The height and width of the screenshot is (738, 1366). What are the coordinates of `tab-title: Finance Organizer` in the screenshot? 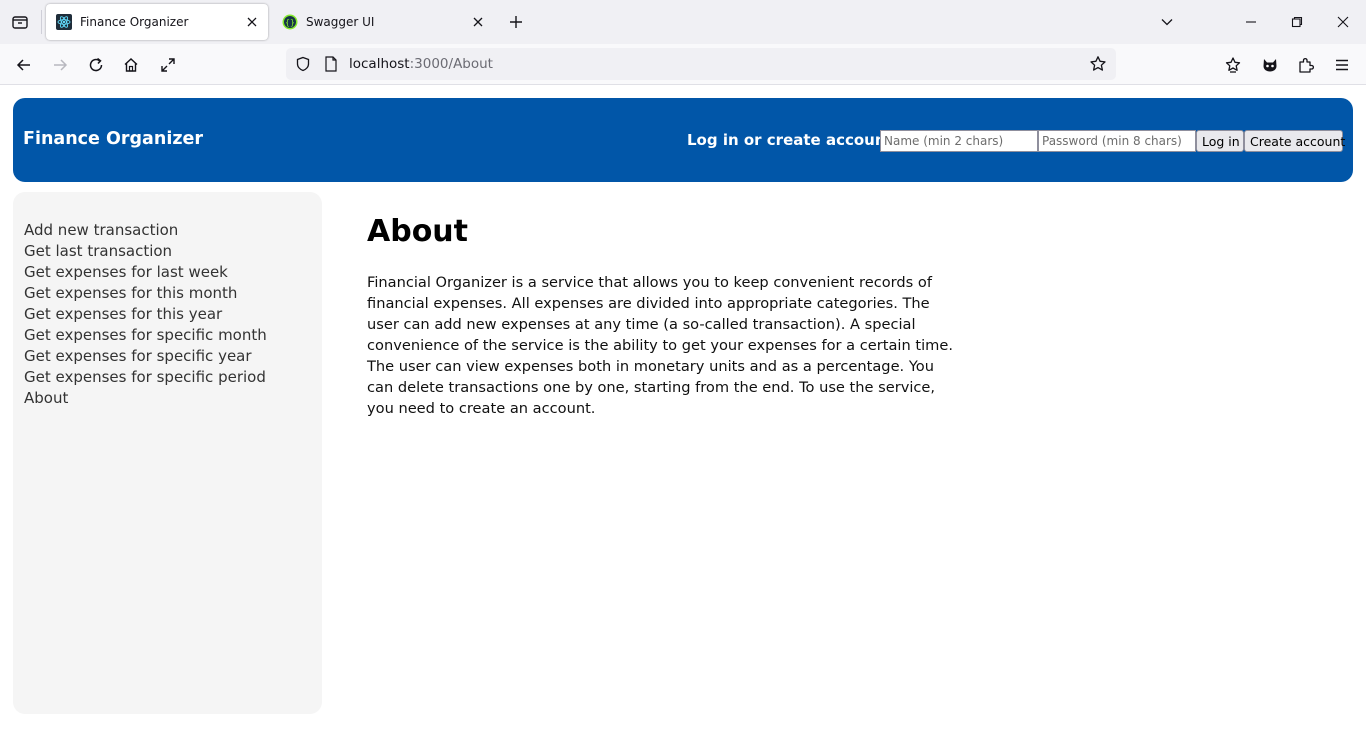 It's located at (134, 22).